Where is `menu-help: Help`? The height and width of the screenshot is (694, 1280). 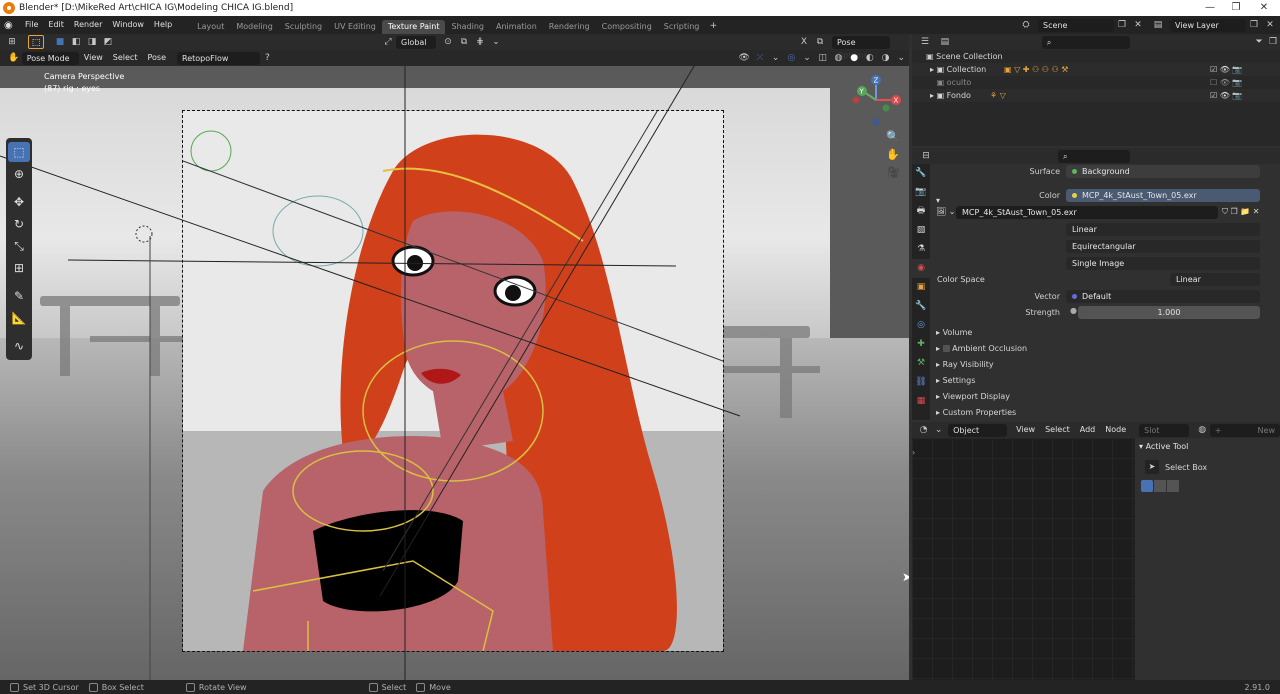
menu-help: Help is located at coordinates (163, 25).